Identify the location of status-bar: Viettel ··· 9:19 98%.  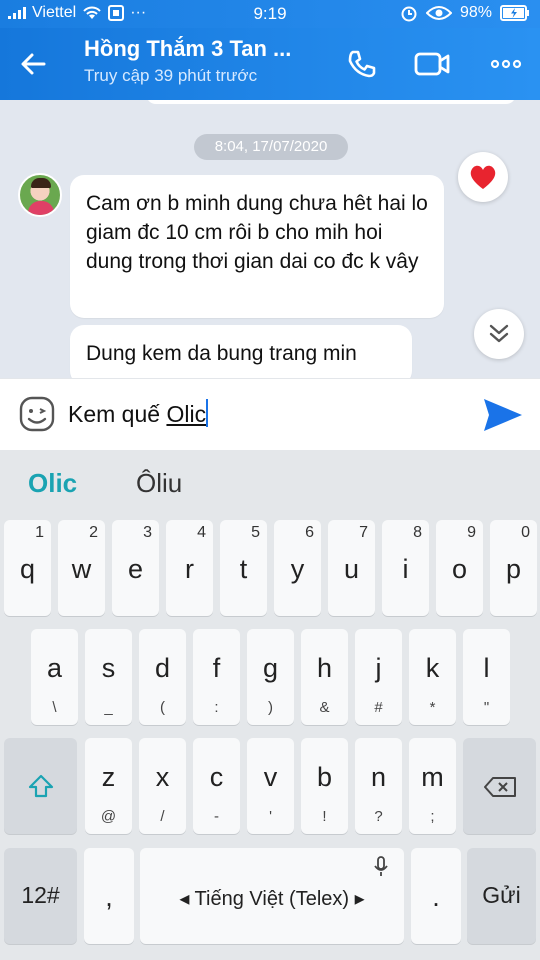
(270, 14).